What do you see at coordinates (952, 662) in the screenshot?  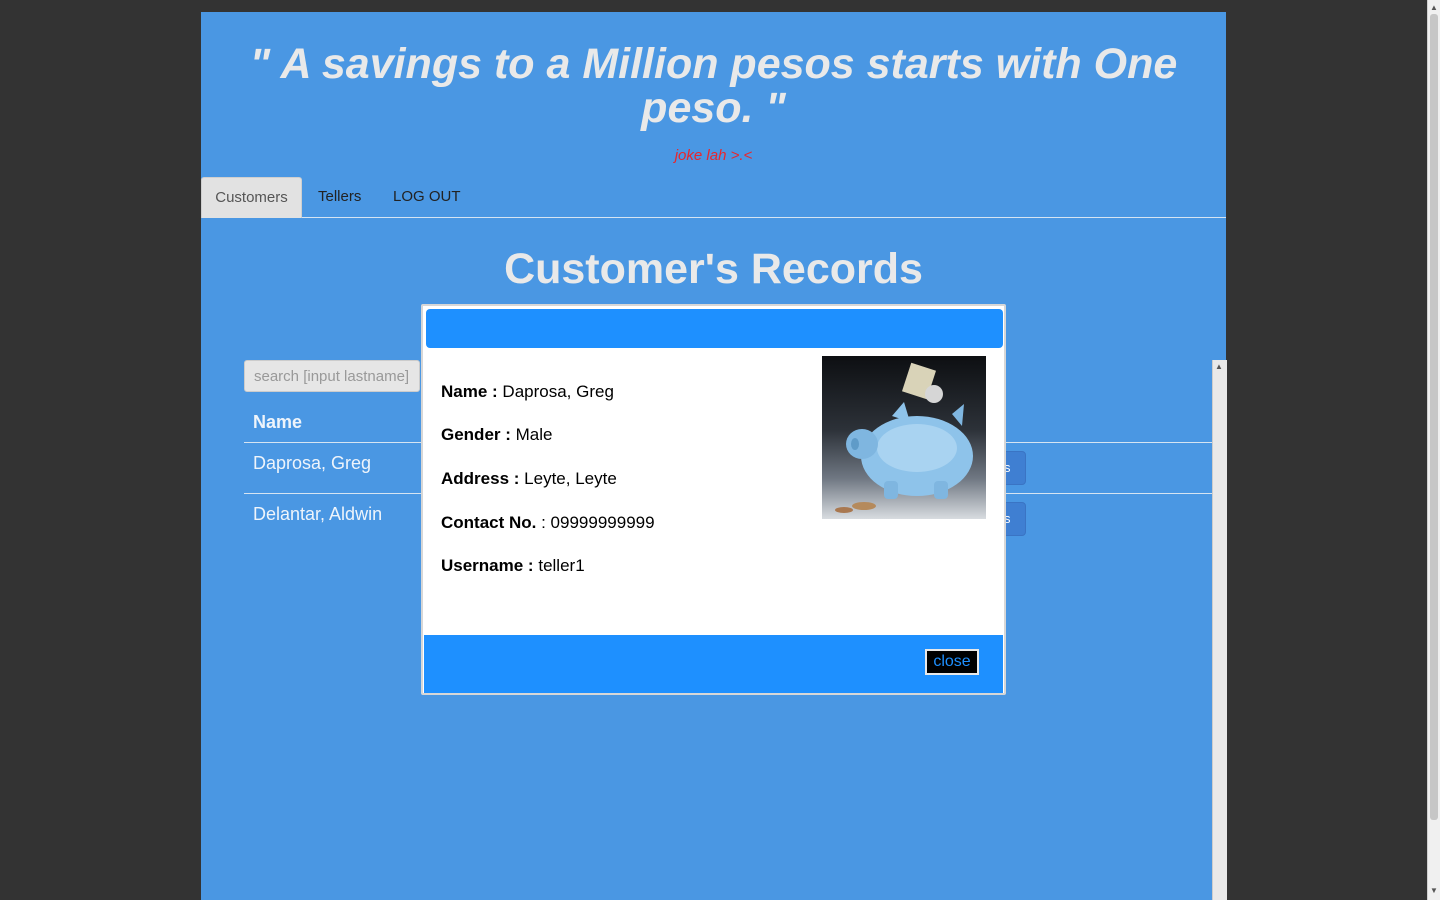 I see `close-button: close` at bounding box center [952, 662].